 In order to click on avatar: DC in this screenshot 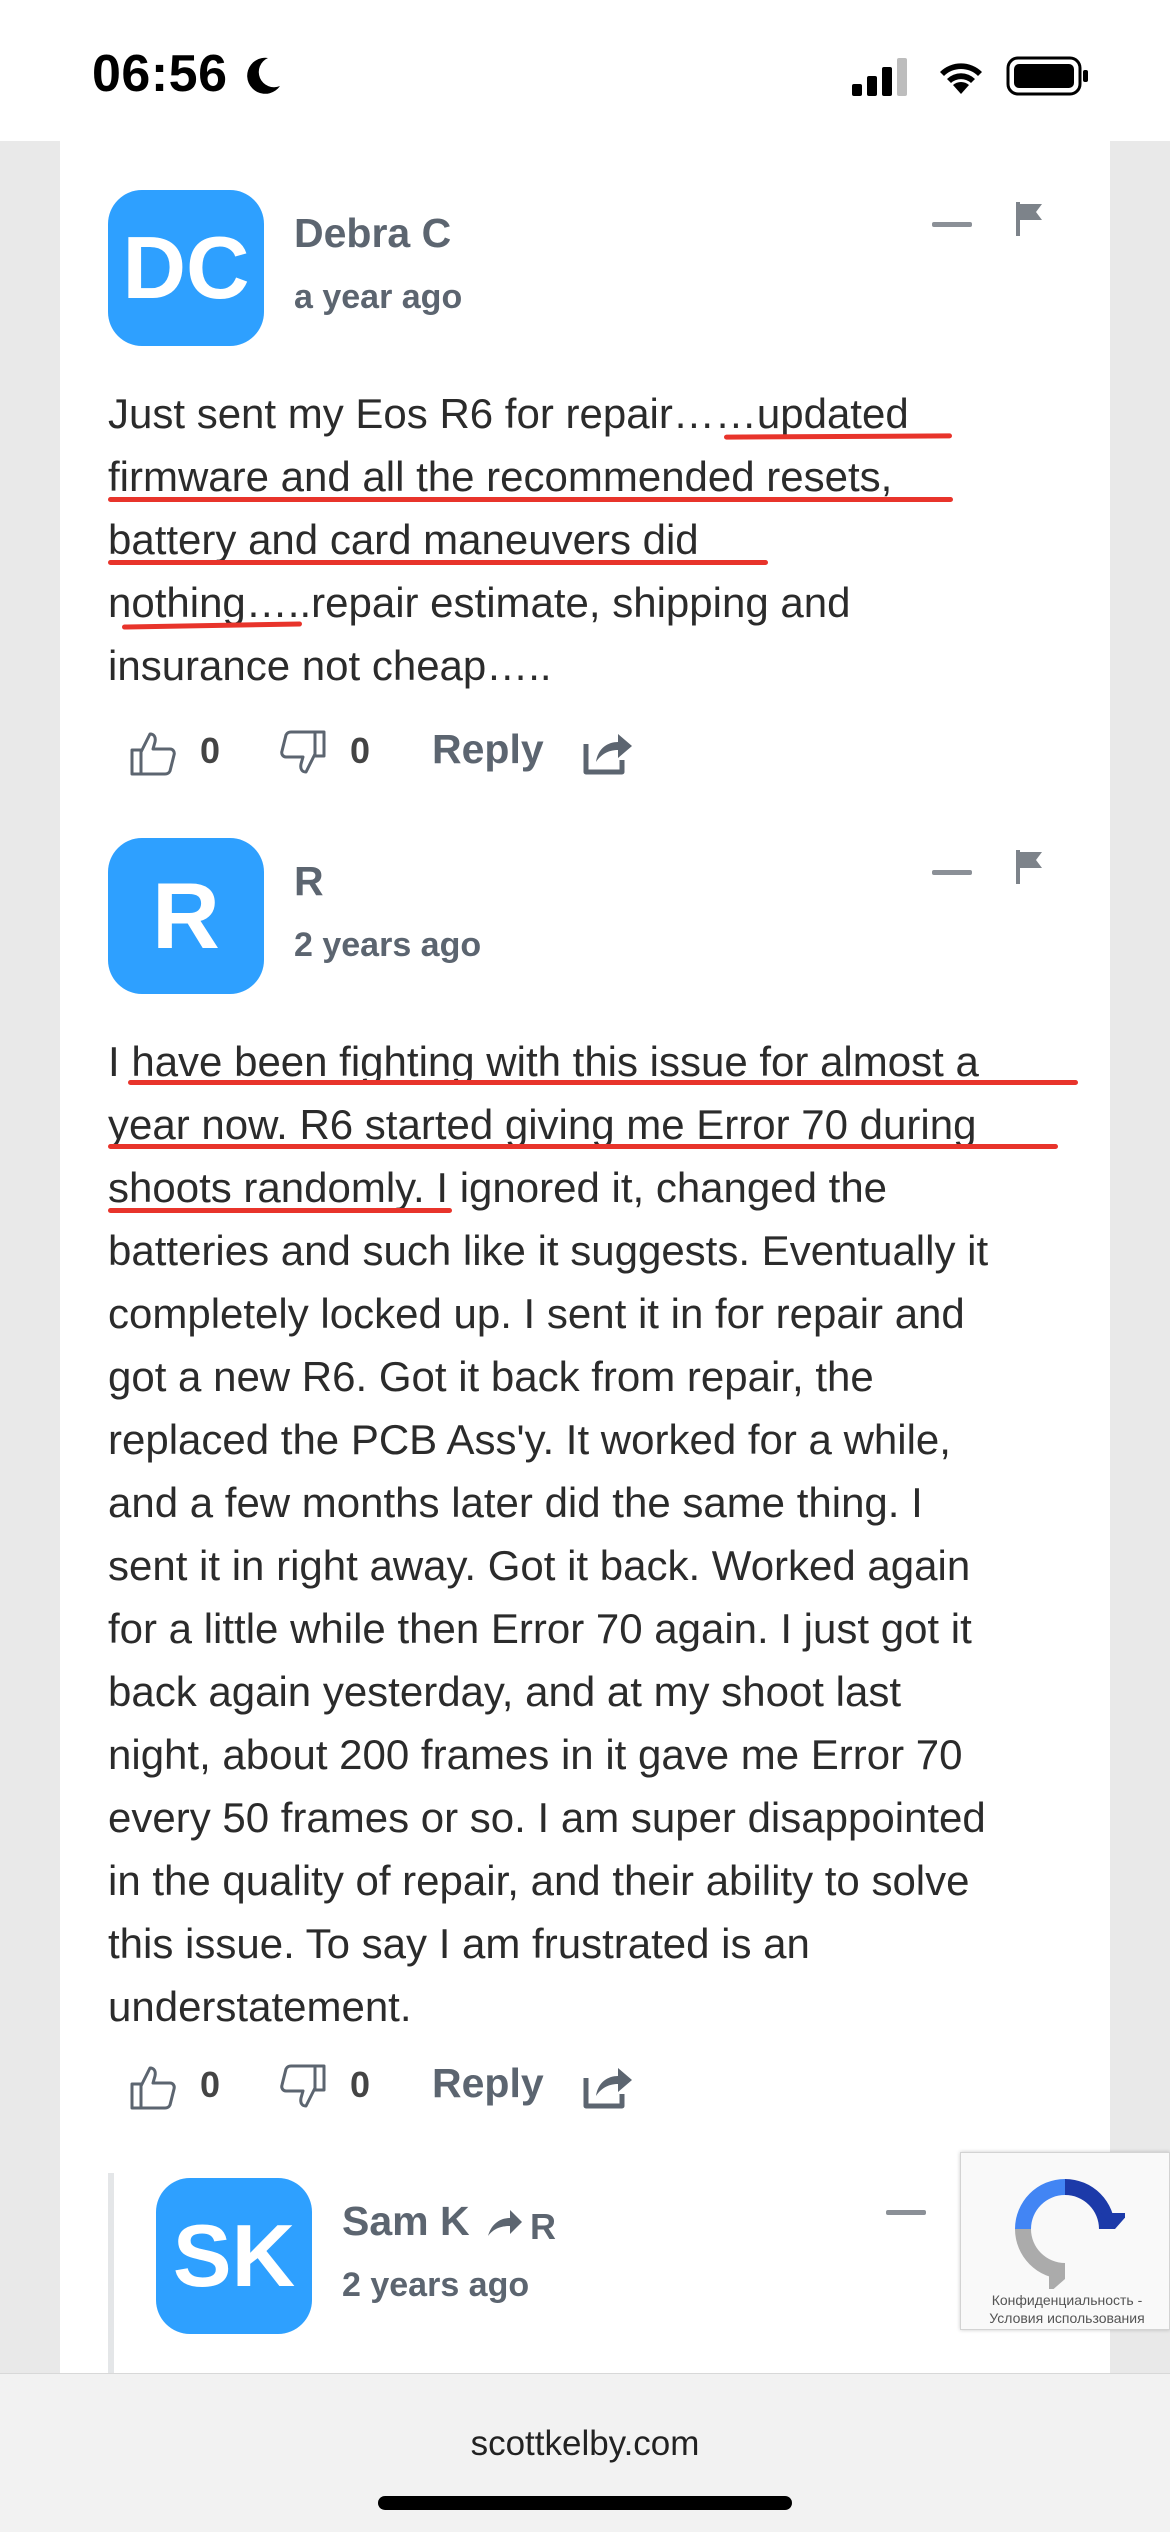, I will do `click(186, 268)`.